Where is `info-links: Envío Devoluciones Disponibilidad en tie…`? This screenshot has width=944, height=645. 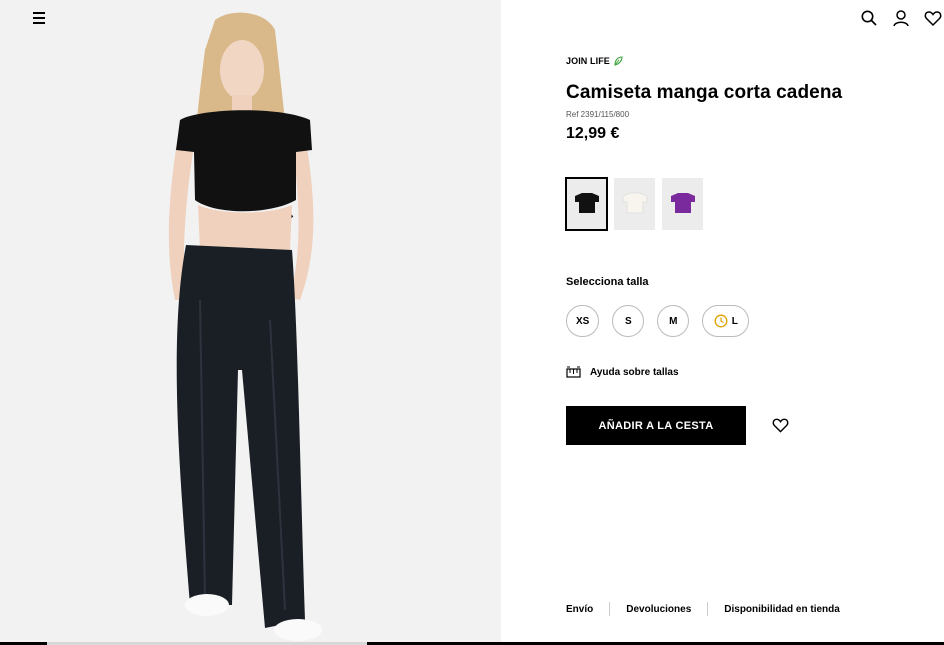
info-links: Envío Devoluciones Disponibilidad en tie… is located at coordinates (703, 609).